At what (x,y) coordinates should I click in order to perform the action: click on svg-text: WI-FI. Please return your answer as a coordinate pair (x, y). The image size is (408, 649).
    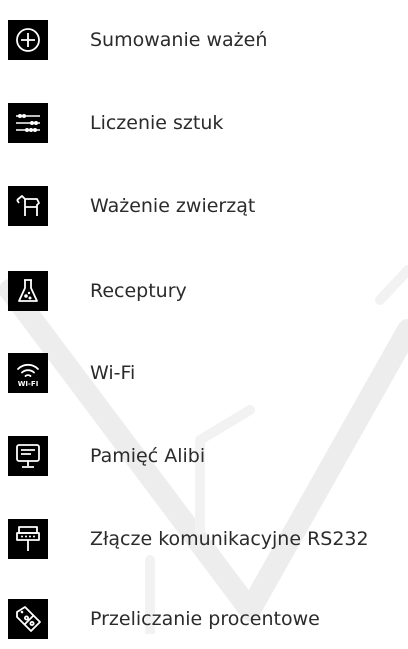
    Looking at the image, I should click on (28, 384).